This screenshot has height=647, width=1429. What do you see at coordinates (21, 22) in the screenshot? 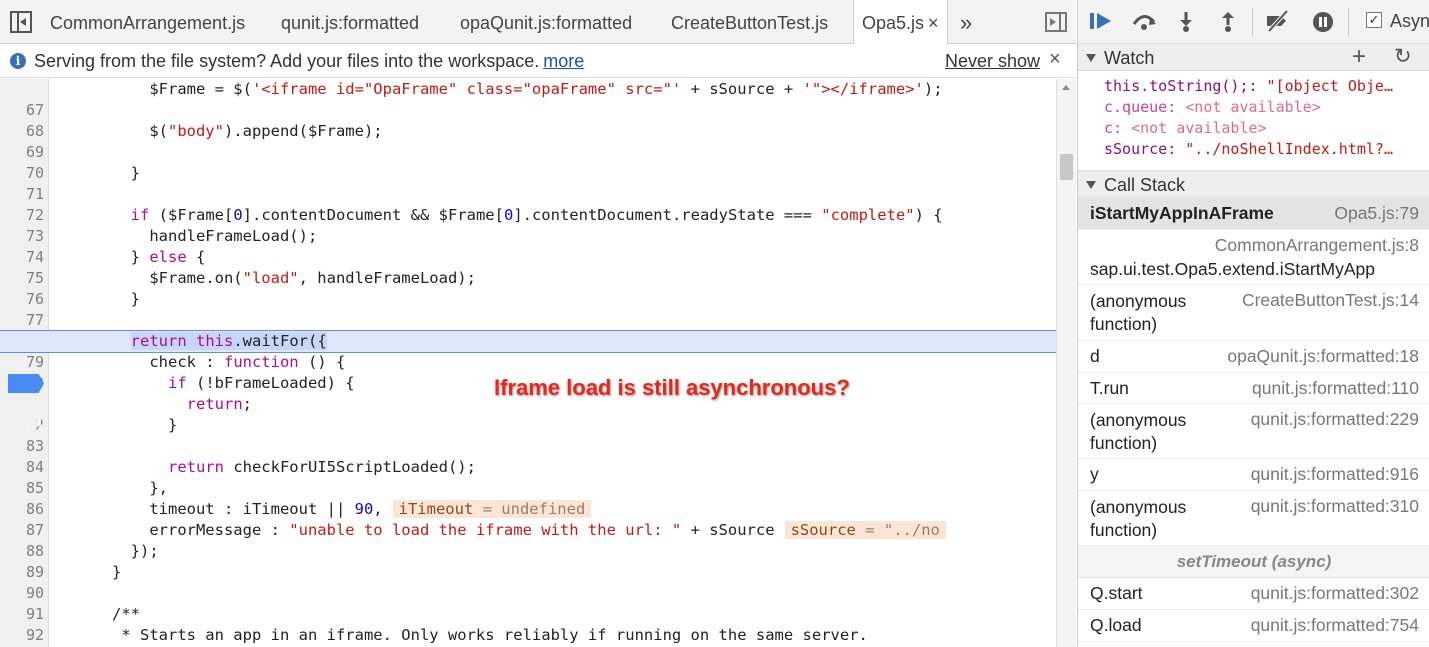
I see `navigator-toggle-icon` at bounding box center [21, 22].